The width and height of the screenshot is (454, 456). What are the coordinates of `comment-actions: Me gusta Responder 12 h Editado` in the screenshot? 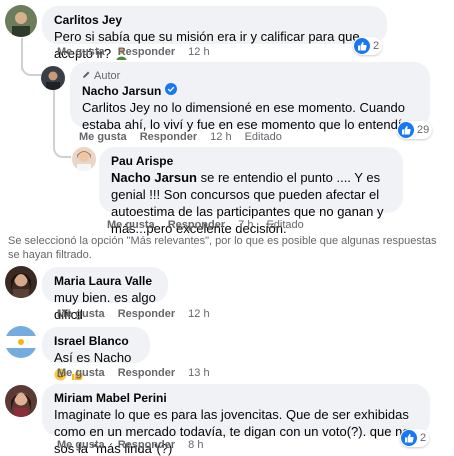 It's located at (180, 137).